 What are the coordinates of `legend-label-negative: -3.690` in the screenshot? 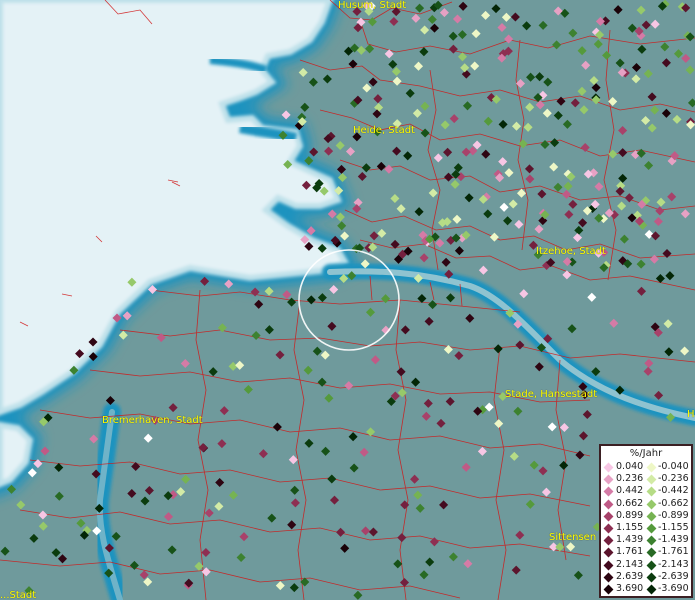 It's located at (673, 588).